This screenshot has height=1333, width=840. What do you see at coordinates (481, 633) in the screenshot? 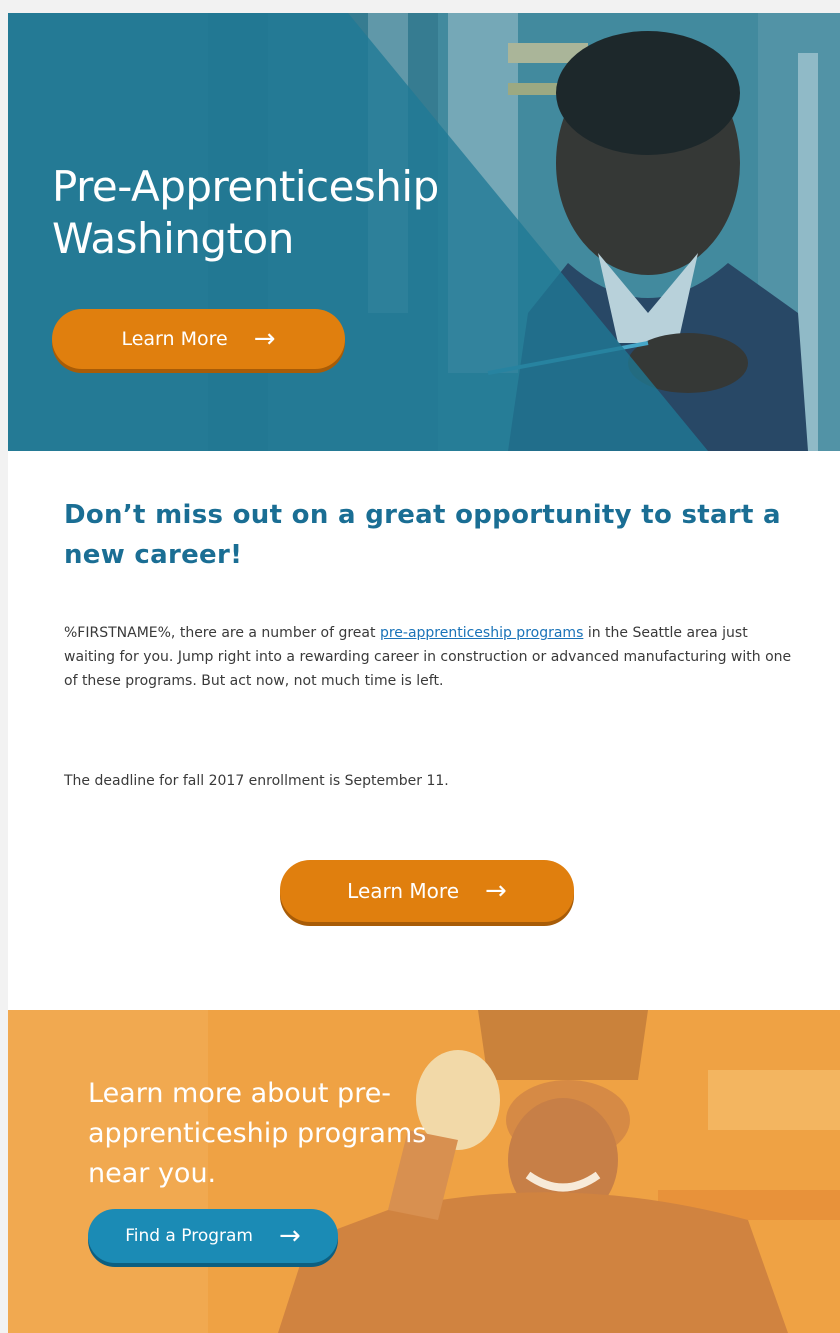
I see `pre-apprenticeship-programs-link: pre-apprenticeship programs` at bounding box center [481, 633].